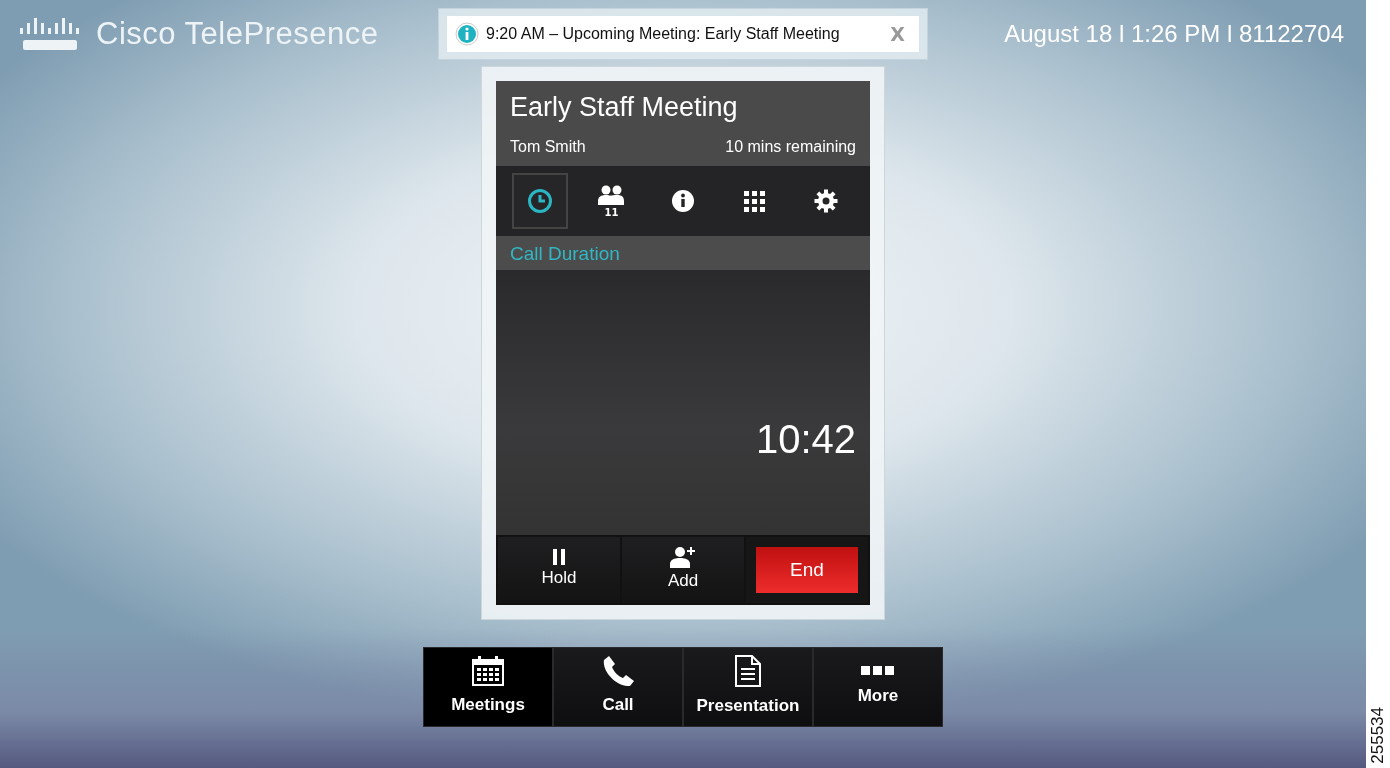 The image size is (1390, 768). Describe the element at coordinates (488, 687) in the screenshot. I see `dock-button: Meetings` at that location.